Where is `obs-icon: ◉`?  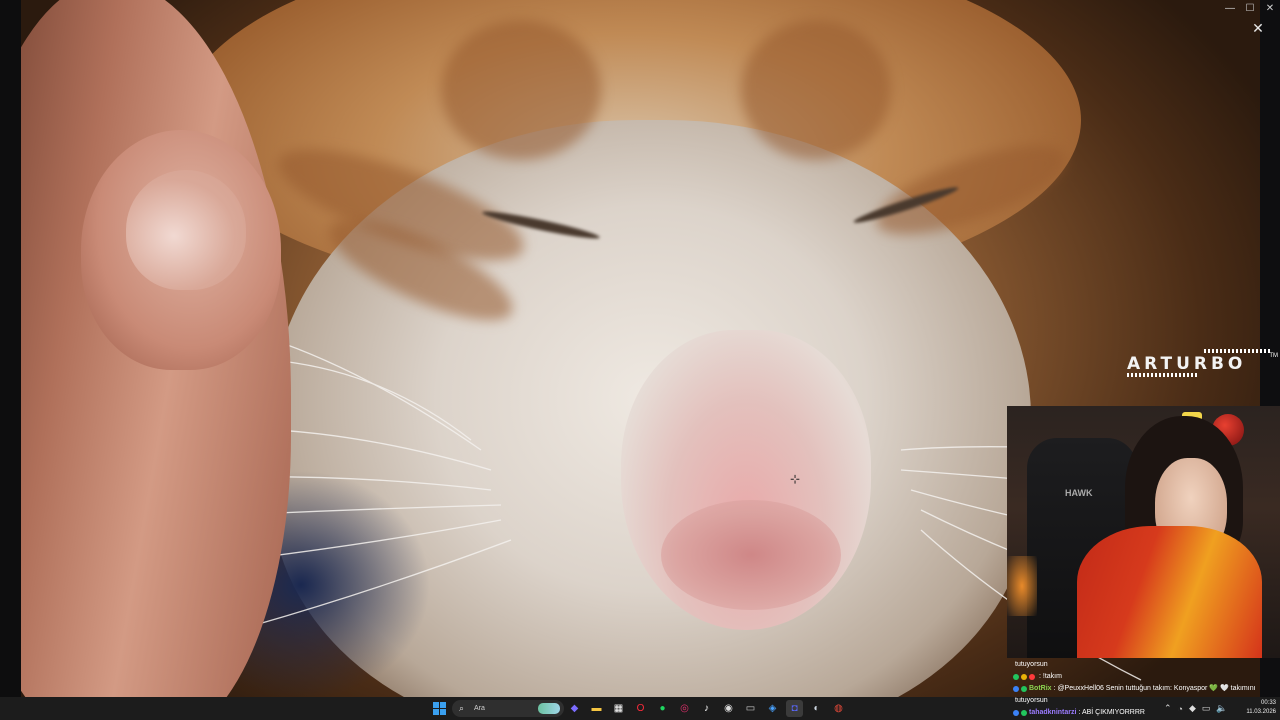 obs-icon: ◉ is located at coordinates (728, 708).